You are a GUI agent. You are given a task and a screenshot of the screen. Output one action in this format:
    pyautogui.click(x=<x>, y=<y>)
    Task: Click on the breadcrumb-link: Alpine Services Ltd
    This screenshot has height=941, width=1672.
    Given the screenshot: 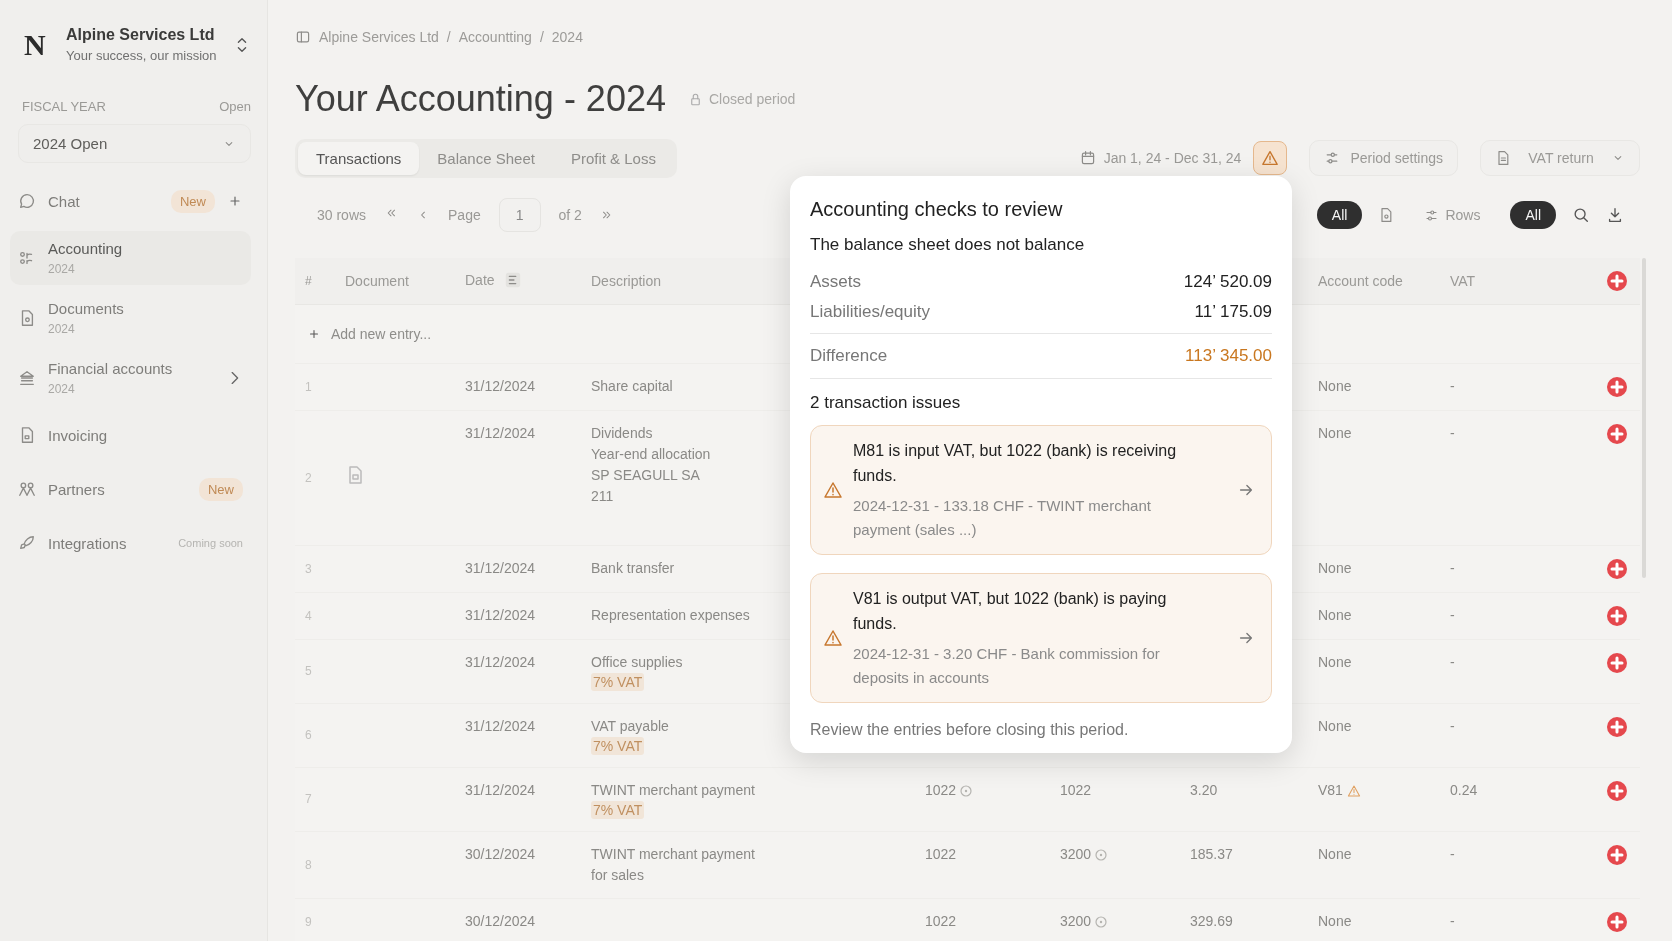 What is the action you would take?
    pyautogui.click(x=379, y=37)
    